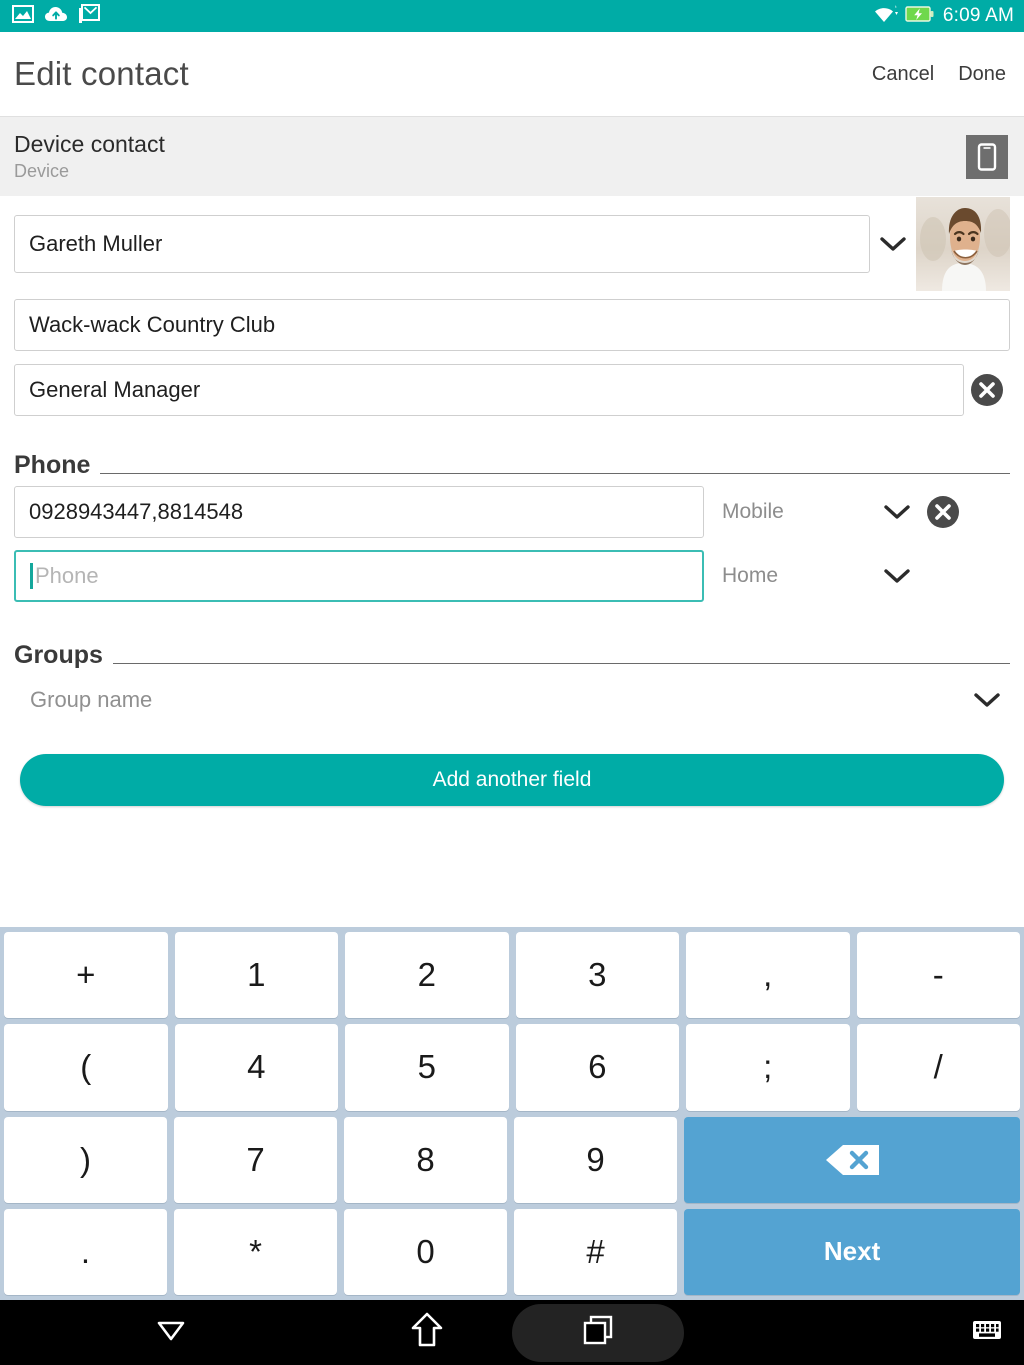  I want to click on phone-type-label-2: Home, so click(789, 576).